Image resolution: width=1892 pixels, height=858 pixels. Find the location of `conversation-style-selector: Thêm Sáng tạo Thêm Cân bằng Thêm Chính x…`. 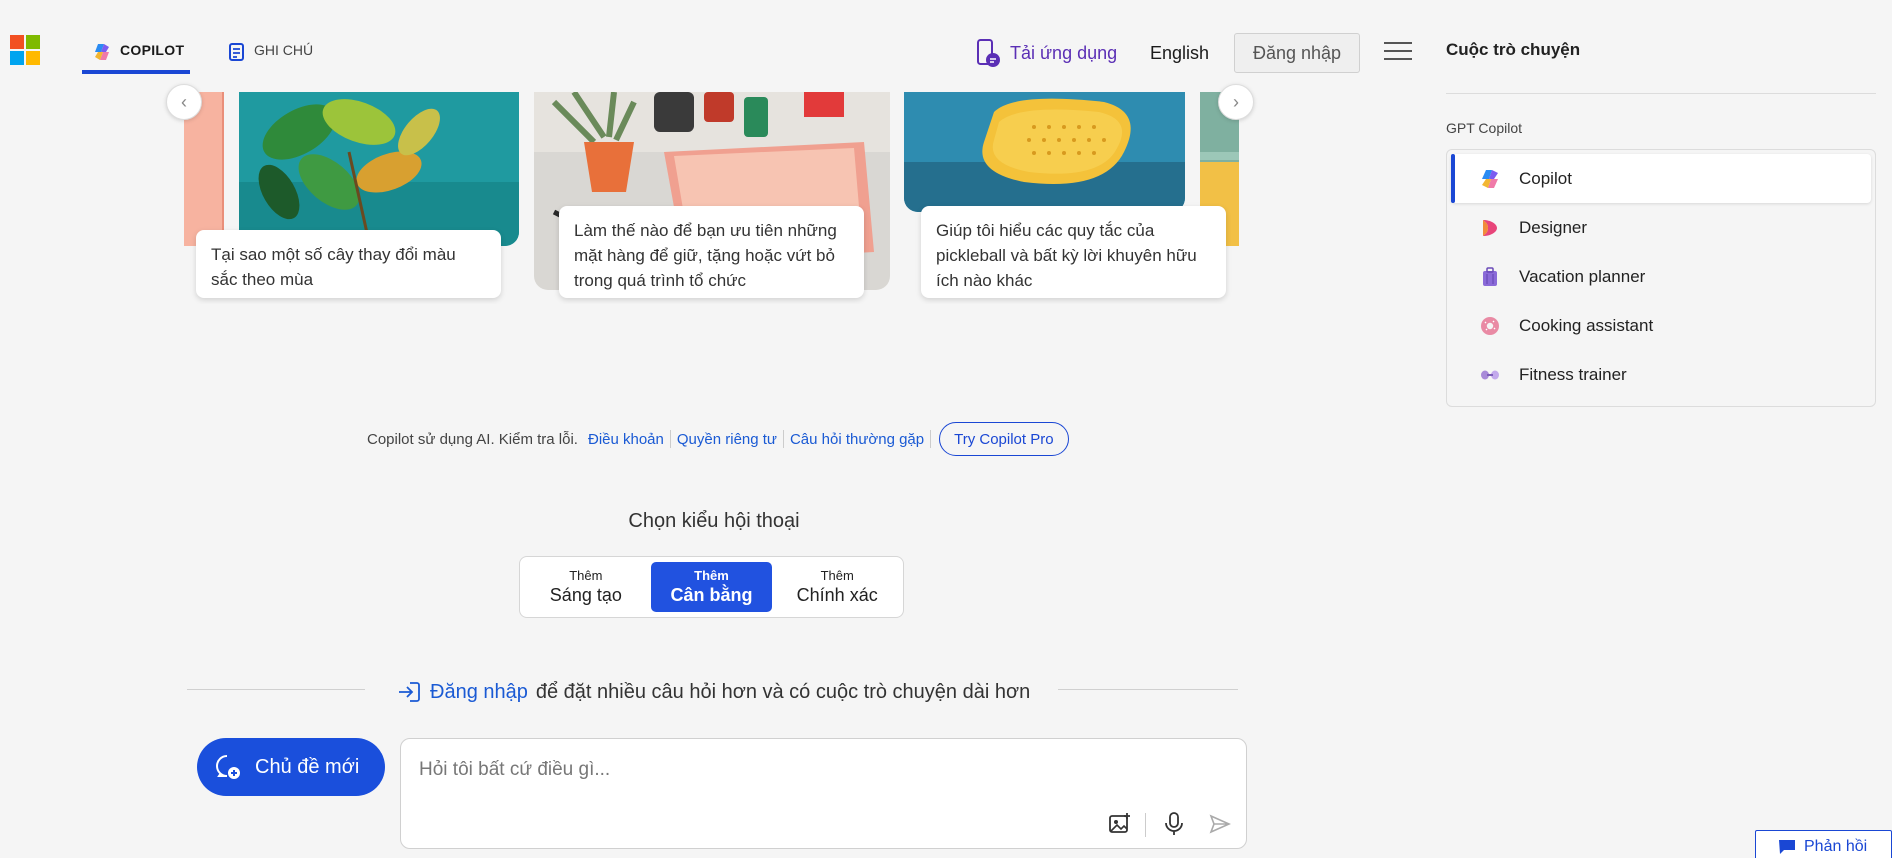

conversation-style-selector: Thêm Sáng tạo Thêm Cân bằng Thêm Chính x… is located at coordinates (711, 587).